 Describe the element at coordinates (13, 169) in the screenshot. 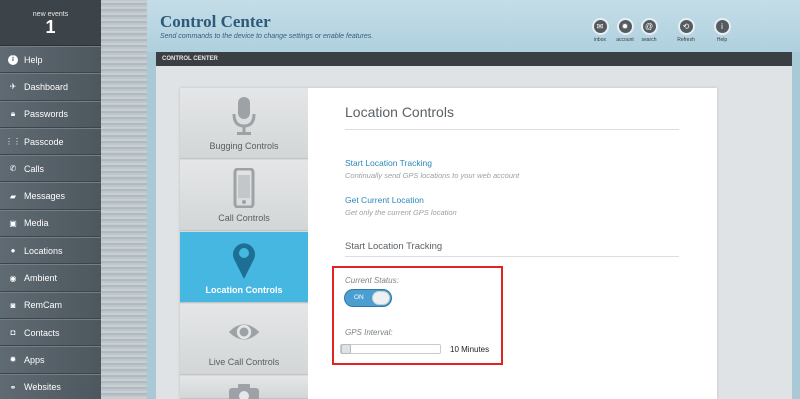

I see `phone-icon: ✆` at that location.